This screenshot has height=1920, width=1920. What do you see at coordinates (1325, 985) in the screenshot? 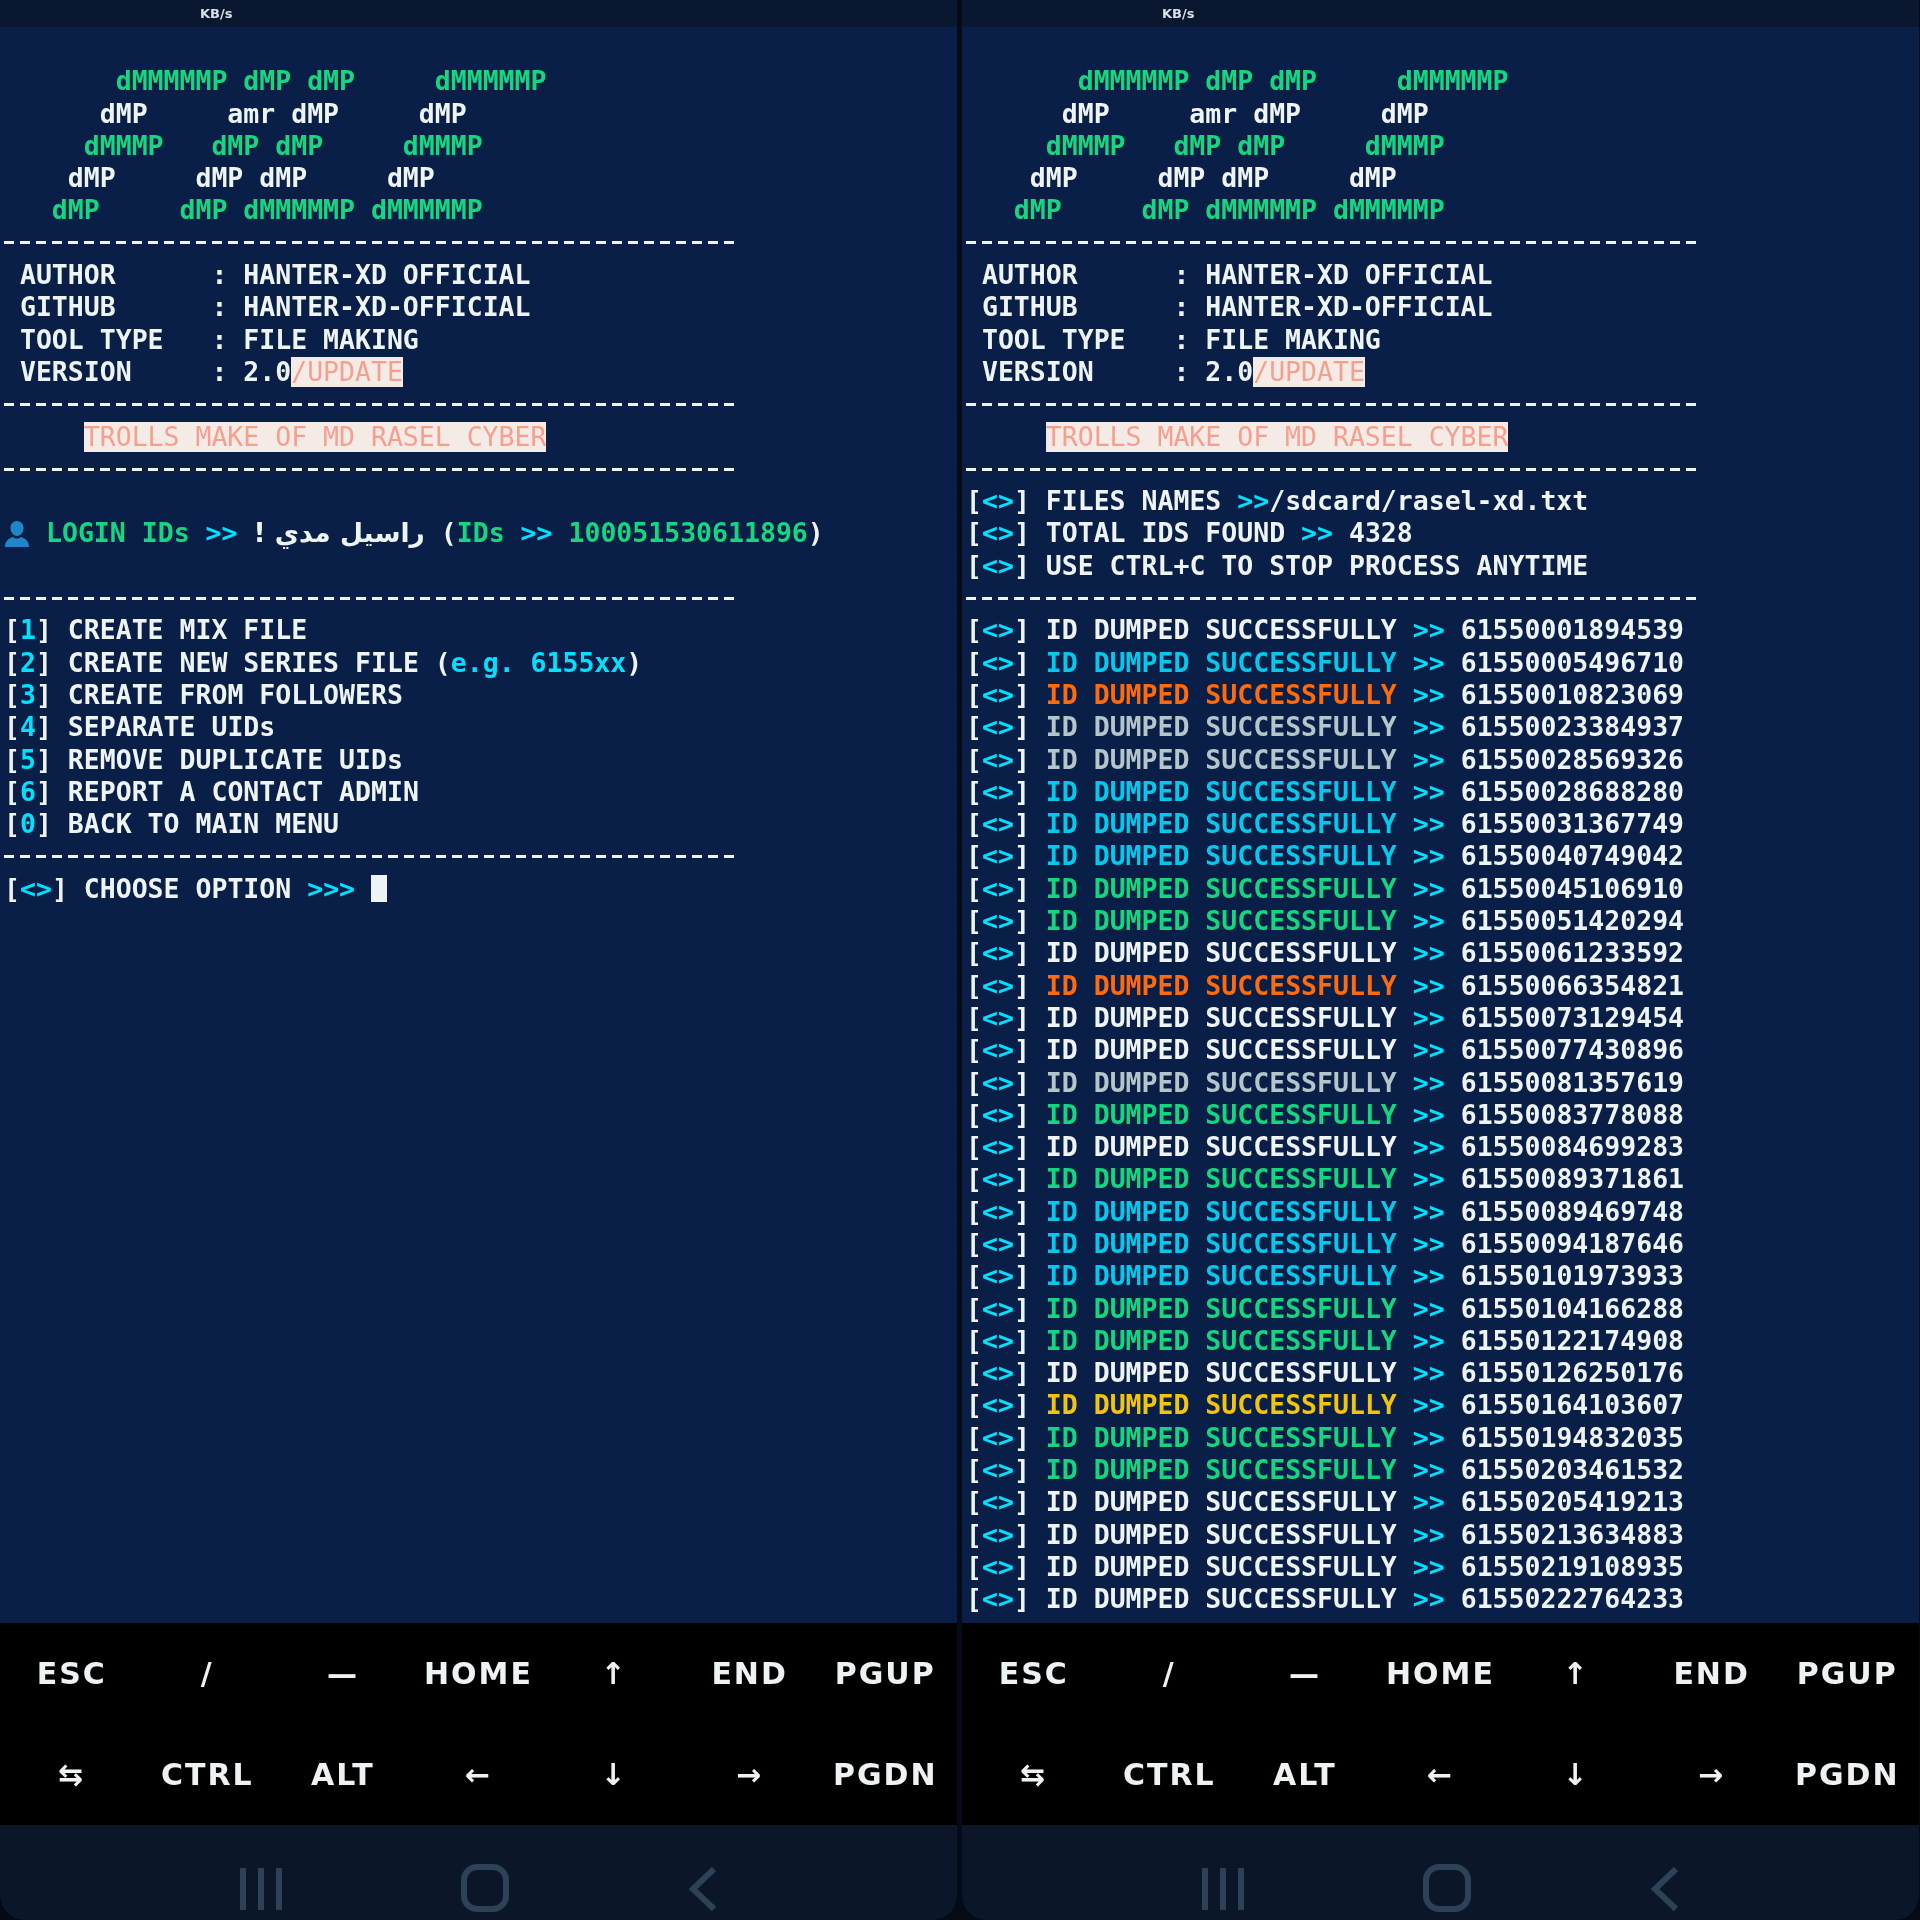
I see `log-line: [<>] ID DUMPED SUCCESSFULLY >> 61550066354821` at bounding box center [1325, 985].